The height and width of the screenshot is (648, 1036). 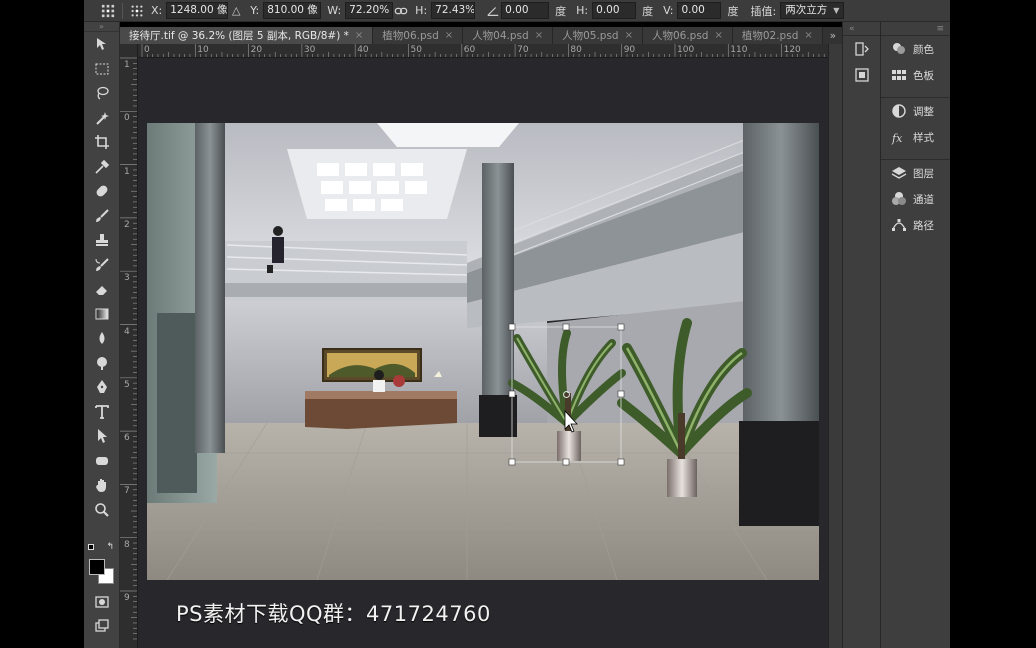 What do you see at coordinates (614, 10) in the screenshot?
I see `hskew-input: 0.00` at bounding box center [614, 10].